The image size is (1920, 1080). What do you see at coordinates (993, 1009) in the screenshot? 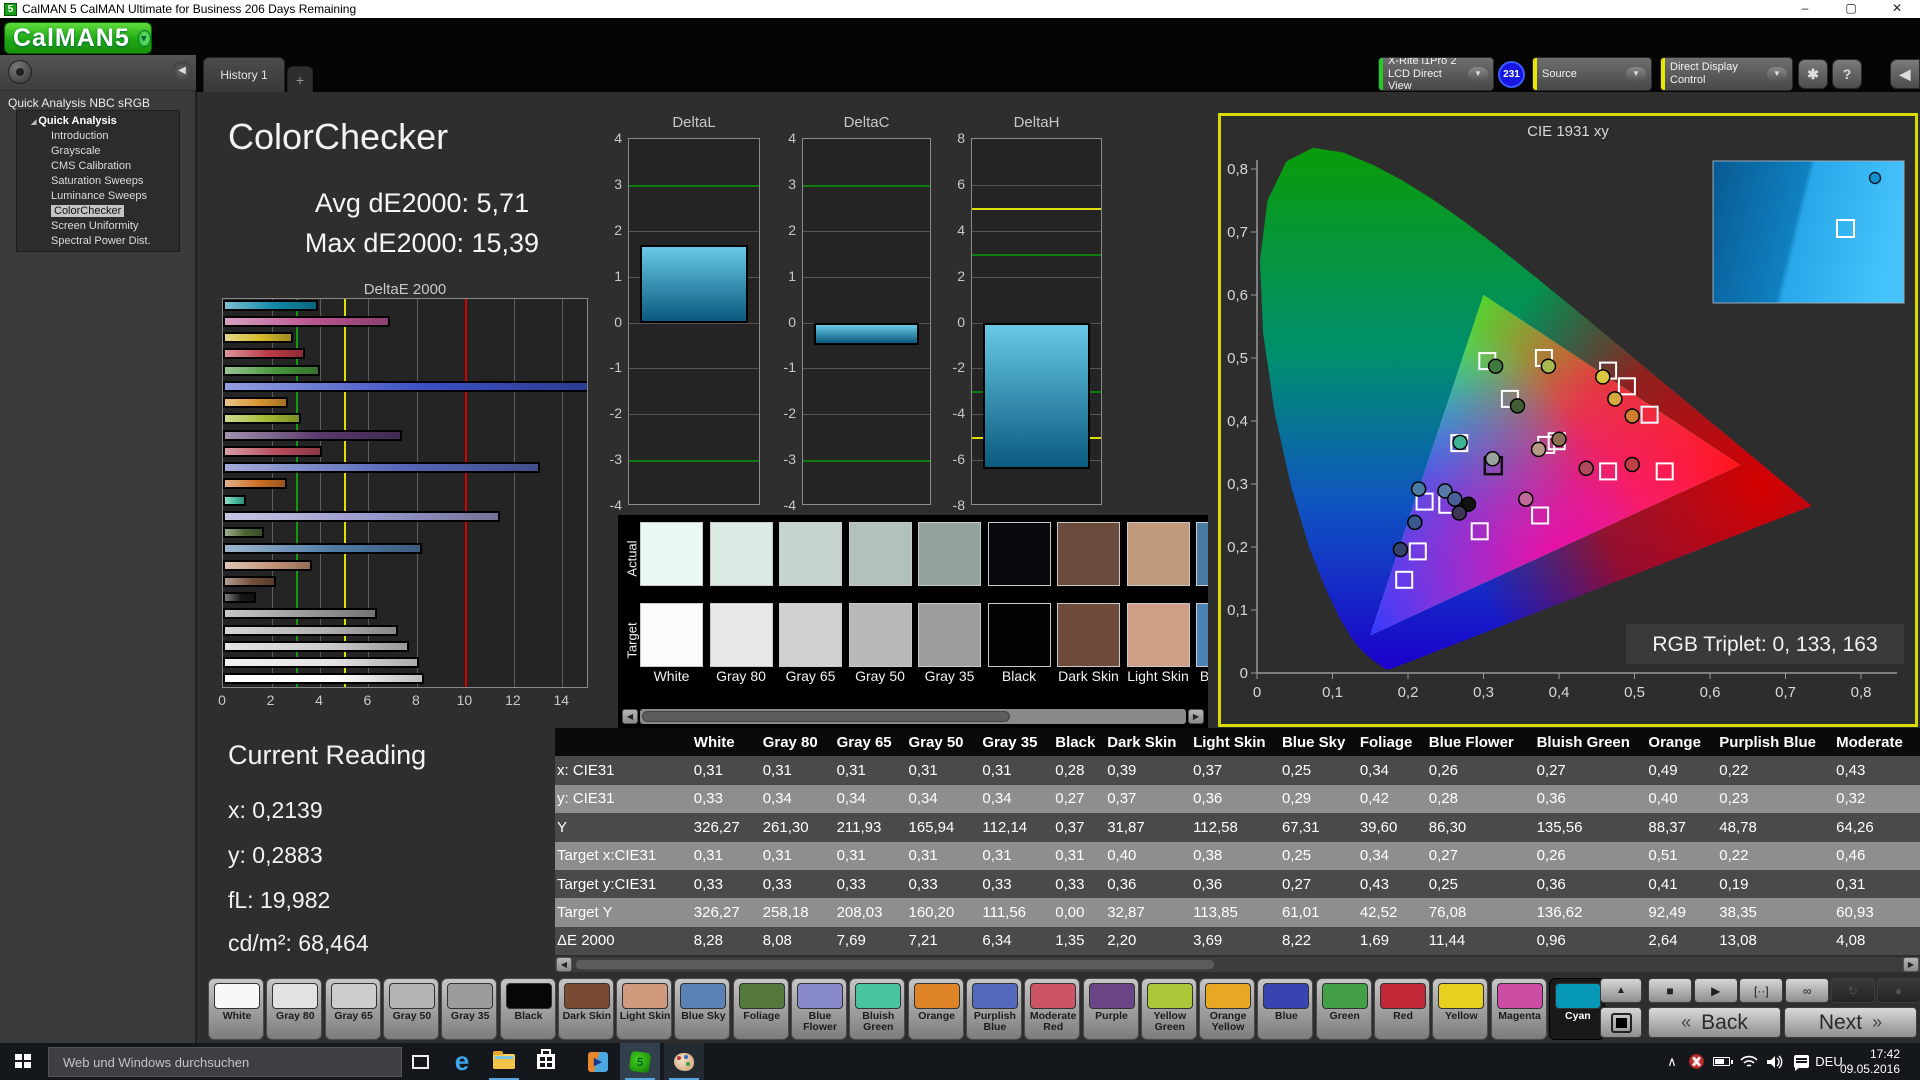
I see `pattern-button-purplish-blue: Purplish Blue` at bounding box center [993, 1009].